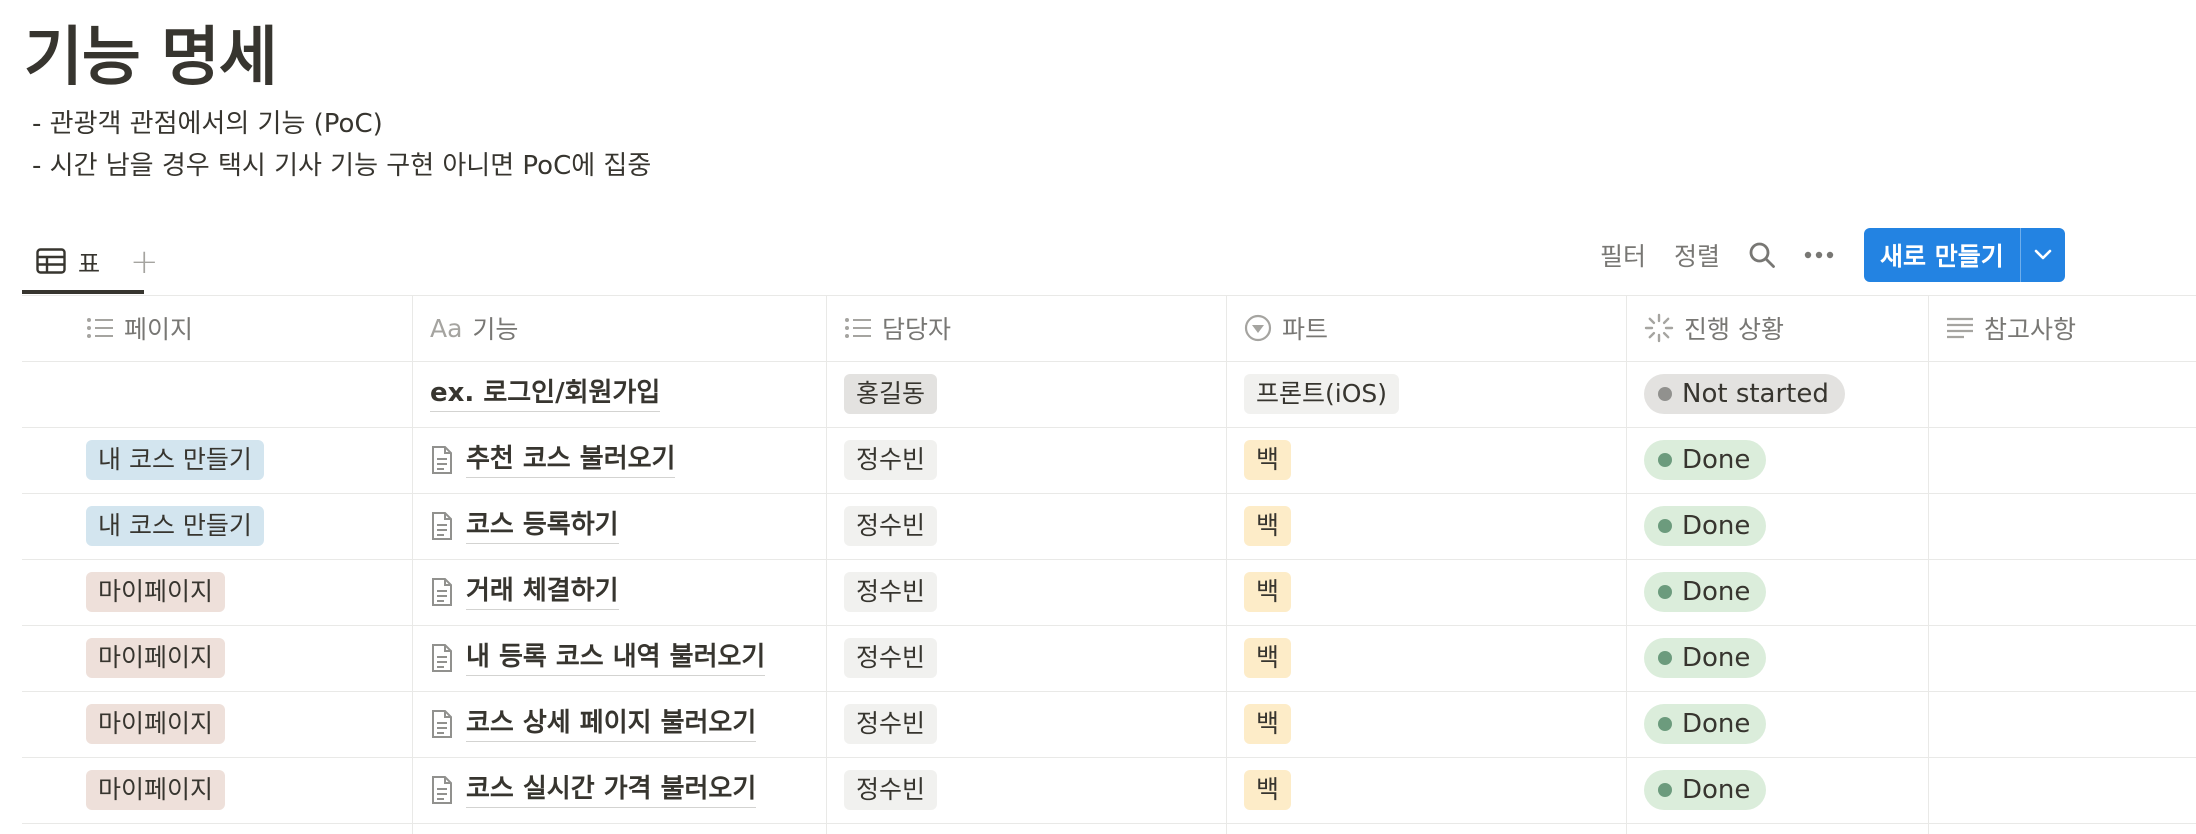  What do you see at coordinates (1714, 328) in the screenshot?
I see `column-header-status: 진행 상황` at bounding box center [1714, 328].